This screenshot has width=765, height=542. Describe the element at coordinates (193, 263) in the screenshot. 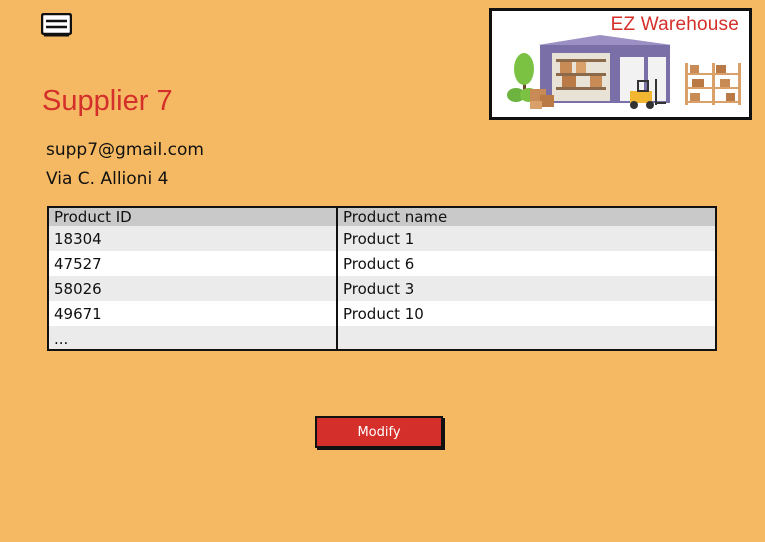

I see `product-id-cell: 47527` at that location.